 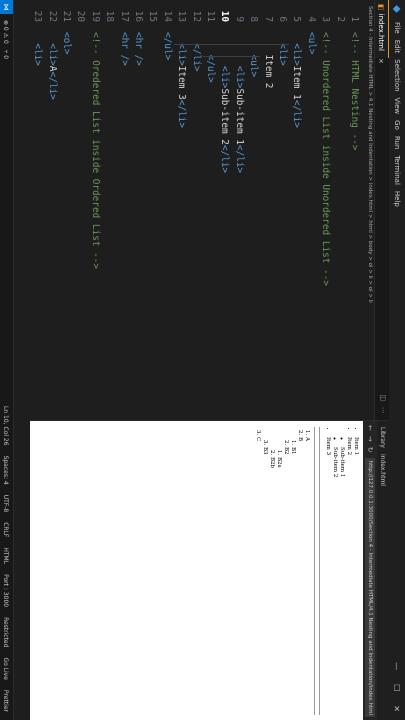 What do you see at coordinates (166, 210) in the screenshot?
I see `code-line: 14 </ul>` at bounding box center [166, 210].